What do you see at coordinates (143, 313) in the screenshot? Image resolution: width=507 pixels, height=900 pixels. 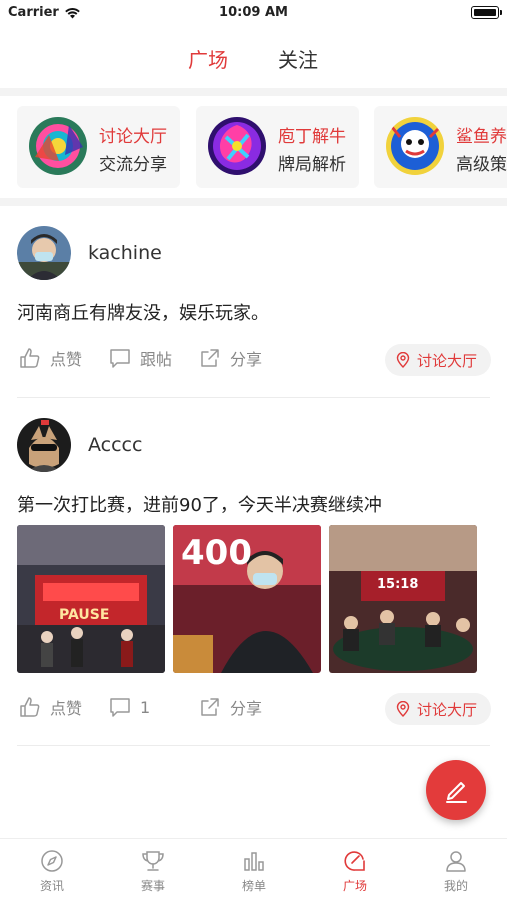 I see `post-text: 河南商丘有牌友没，娱乐玩家。` at bounding box center [143, 313].